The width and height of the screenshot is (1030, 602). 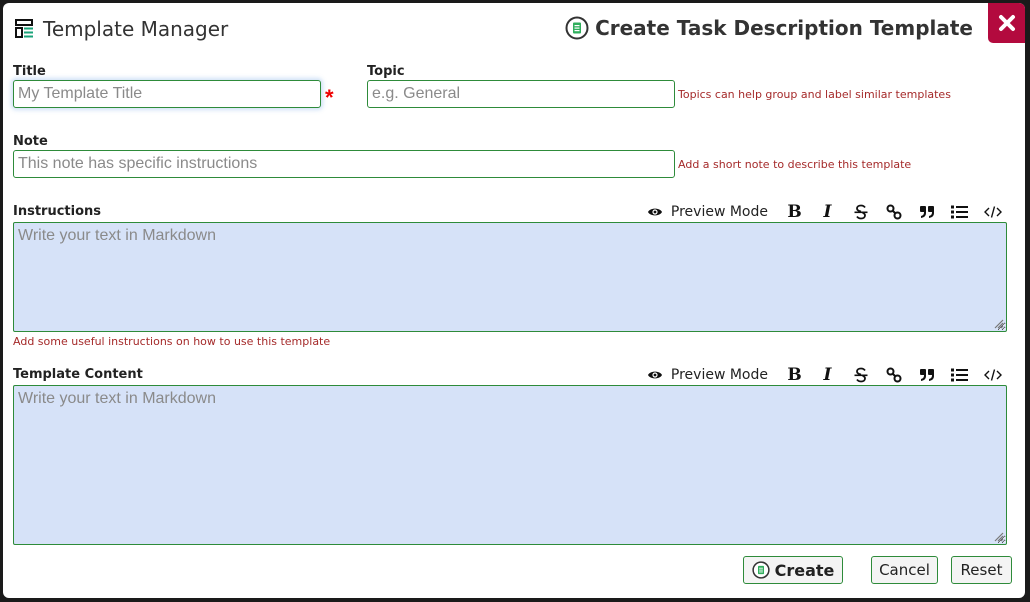 I want to click on title-input, so click(x=167, y=94).